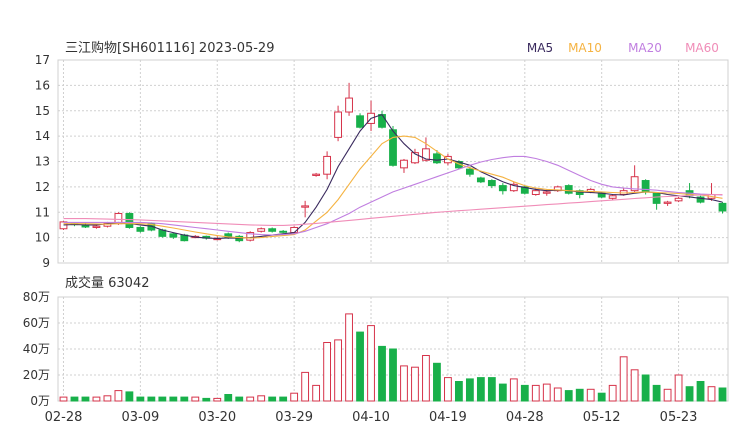 The width and height of the screenshot is (740, 440). I want to click on volume-tick-label: 60万, so click(36, 323).